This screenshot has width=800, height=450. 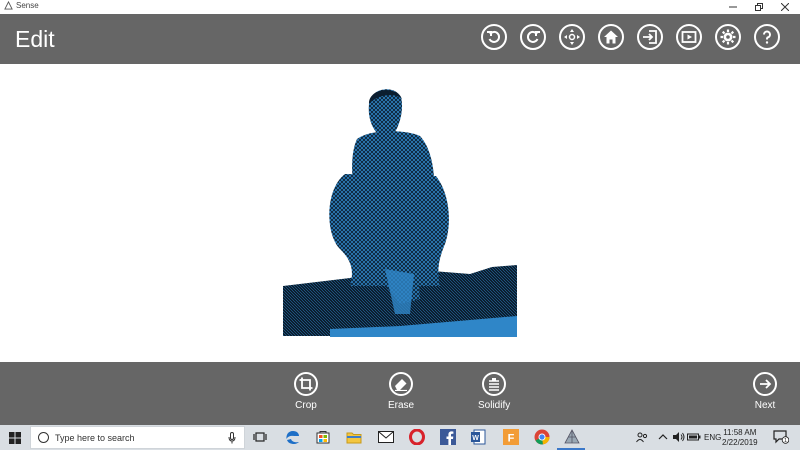 I want to click on arrow-right-icon, so click(x=766, y=384).